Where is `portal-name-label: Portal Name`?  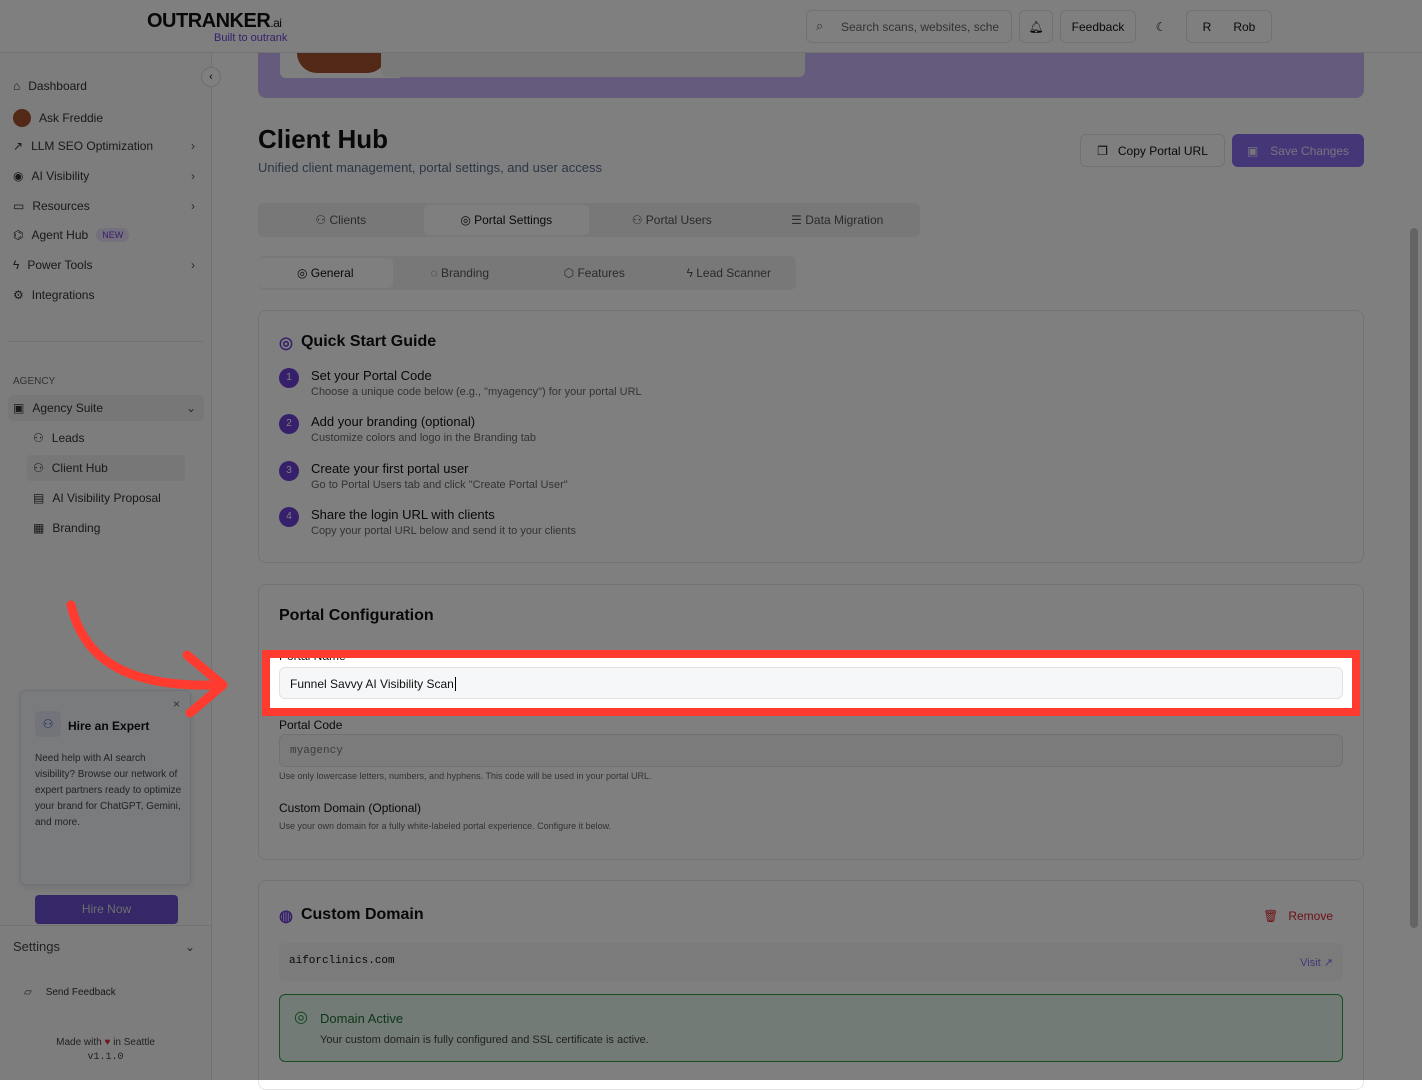 portal-name-label: Portal Name is located at coordinates (312, 656).